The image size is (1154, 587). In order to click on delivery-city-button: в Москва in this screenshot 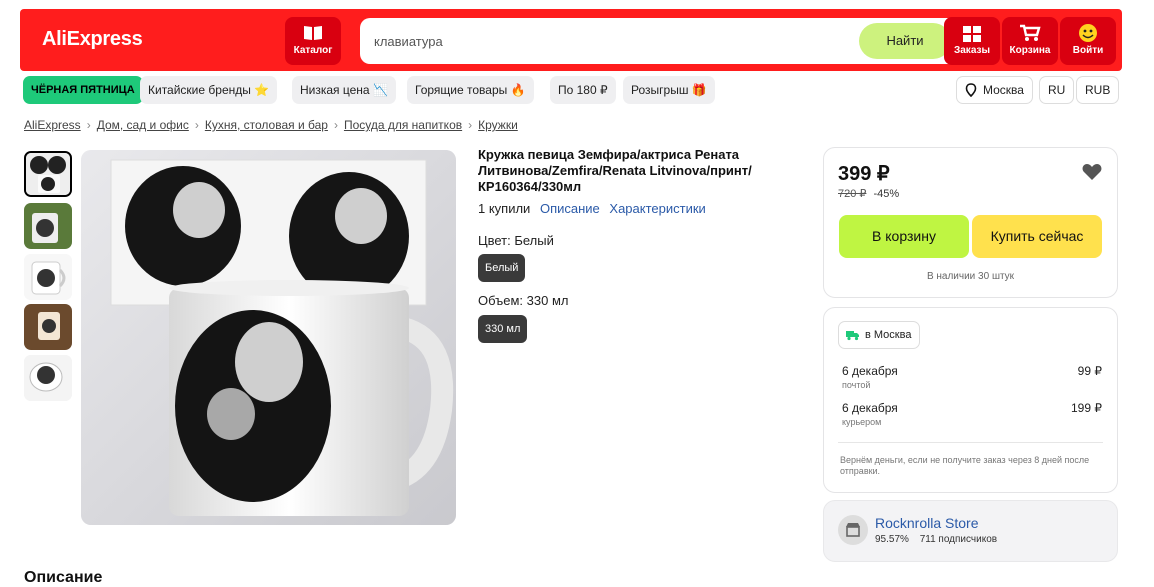, I will do `click(879, 335)`.